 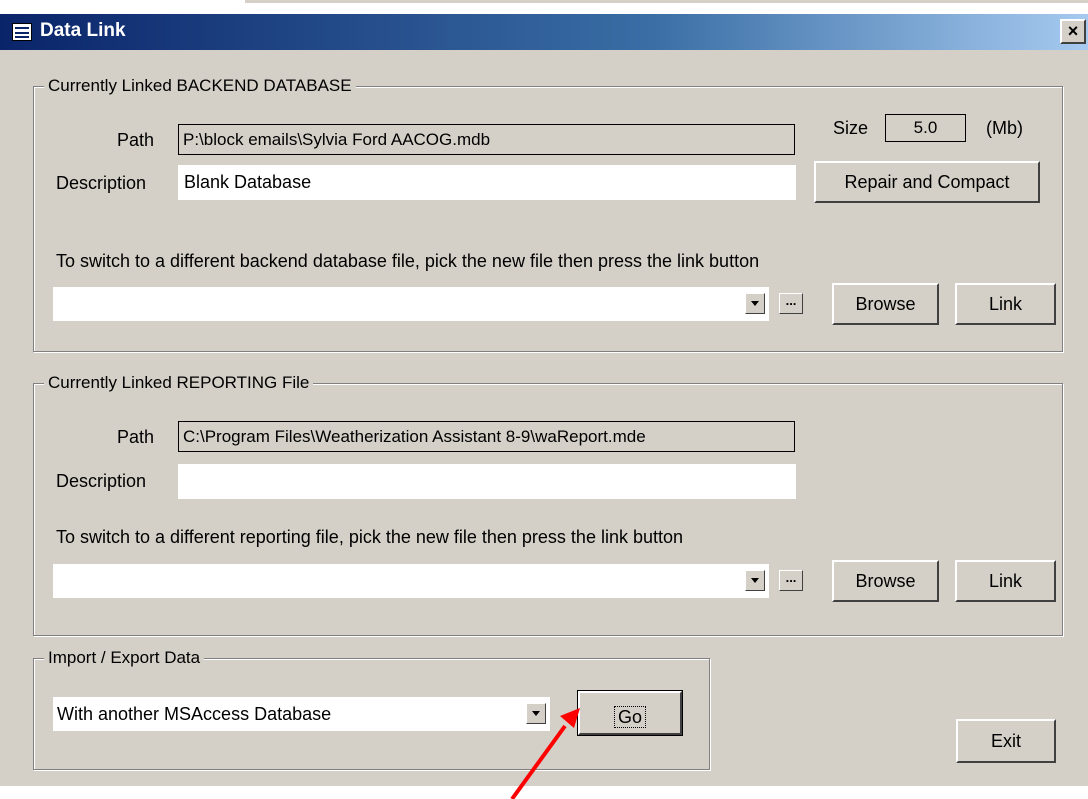 What do you see at coordinates (570, 718) in the screenshot?
I see `arrow-head` at bounding box center [570, 718].